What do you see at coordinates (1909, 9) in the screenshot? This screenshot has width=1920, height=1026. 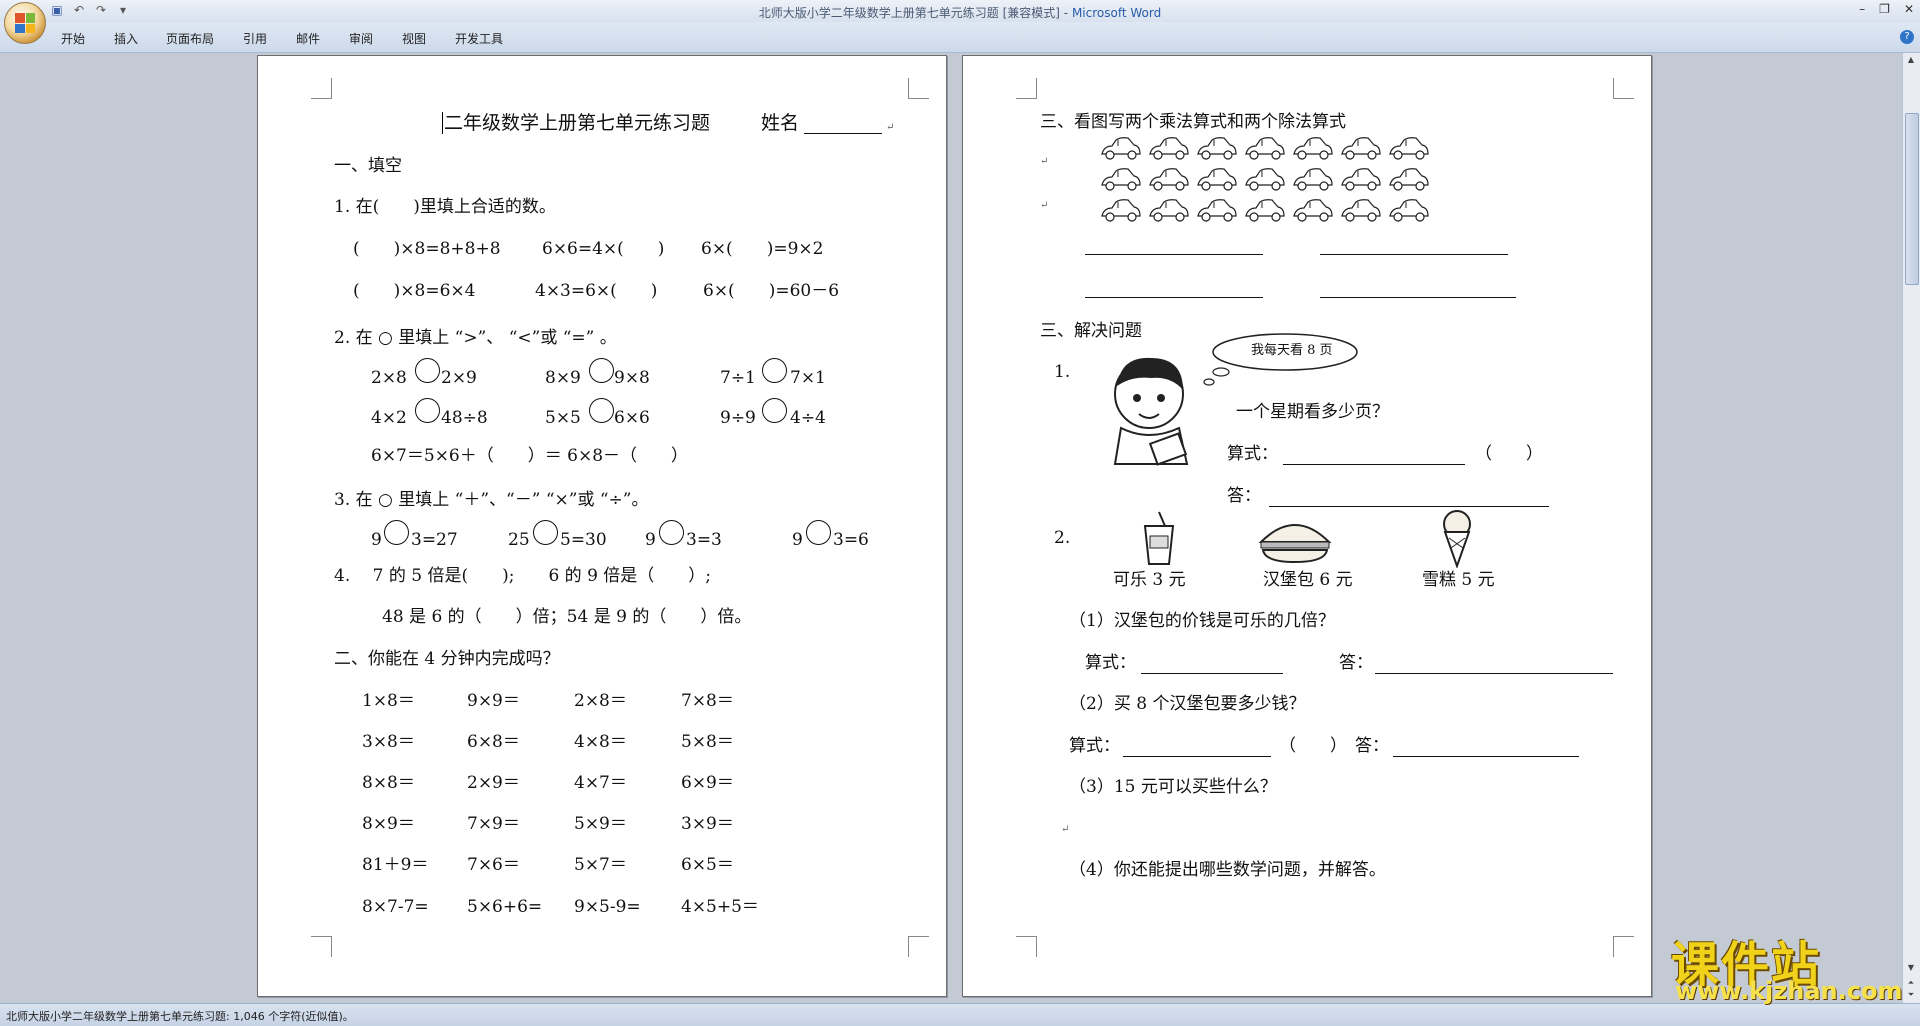 I see `close-icon: ✕` at bounding box center [1909, 9].